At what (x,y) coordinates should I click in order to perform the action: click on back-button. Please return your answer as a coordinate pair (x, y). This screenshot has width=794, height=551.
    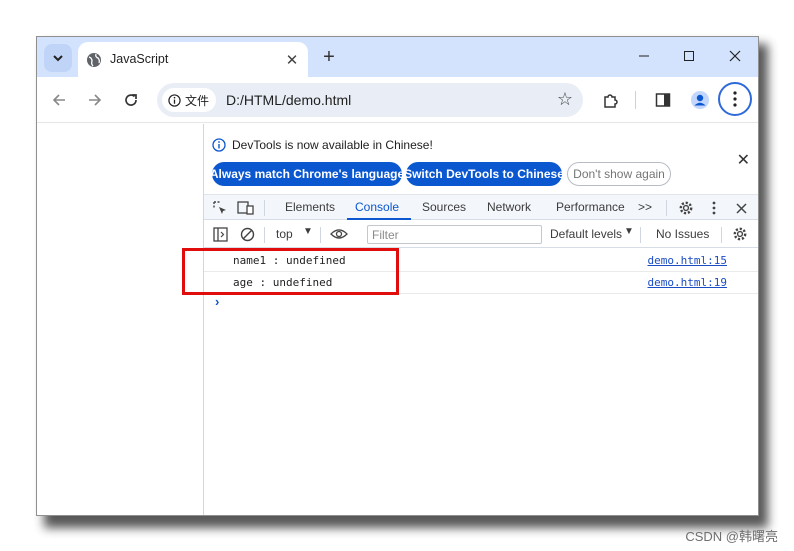
    Looking at the image, I should click on (59, 100).